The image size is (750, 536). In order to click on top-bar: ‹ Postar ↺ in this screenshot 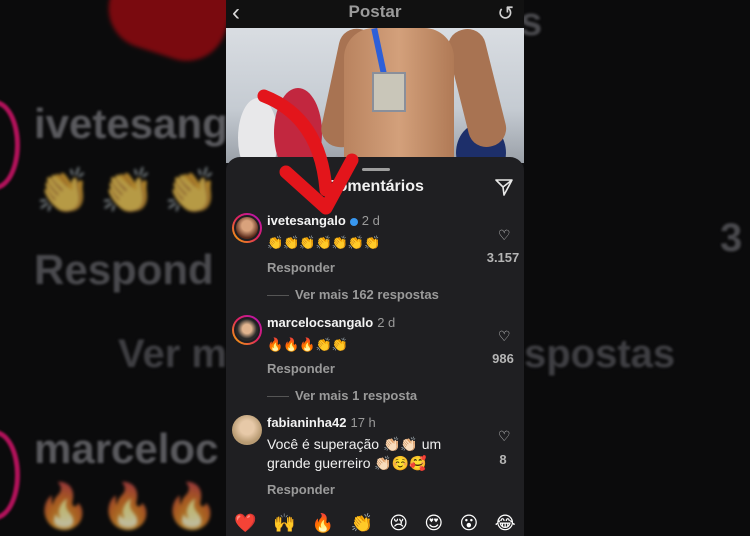, I will do `click(375, 14)`.